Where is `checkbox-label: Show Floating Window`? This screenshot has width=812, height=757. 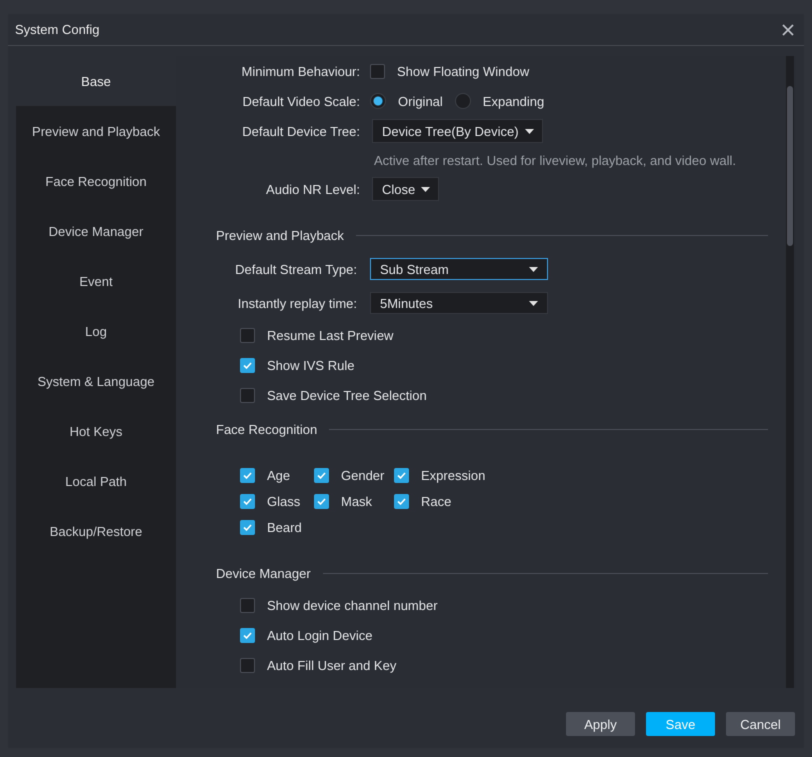
checkbox-label: Show Floating Window is located at coordinates (463, 71).